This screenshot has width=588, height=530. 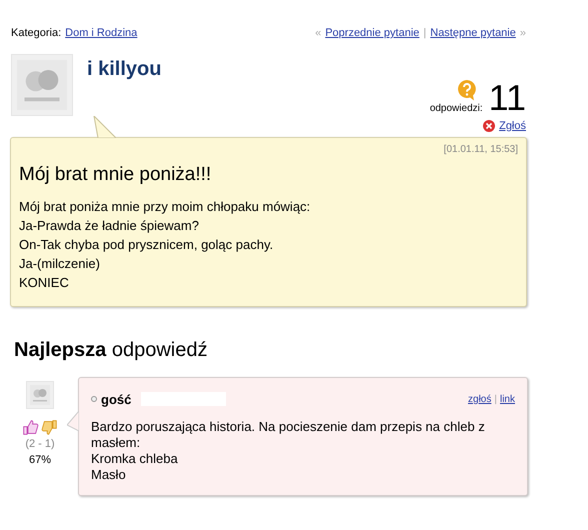 What do you see at coordinates (30, 427) in the screenshot?
I see `thumbs-up-icon` at bounding box center [30, 427].